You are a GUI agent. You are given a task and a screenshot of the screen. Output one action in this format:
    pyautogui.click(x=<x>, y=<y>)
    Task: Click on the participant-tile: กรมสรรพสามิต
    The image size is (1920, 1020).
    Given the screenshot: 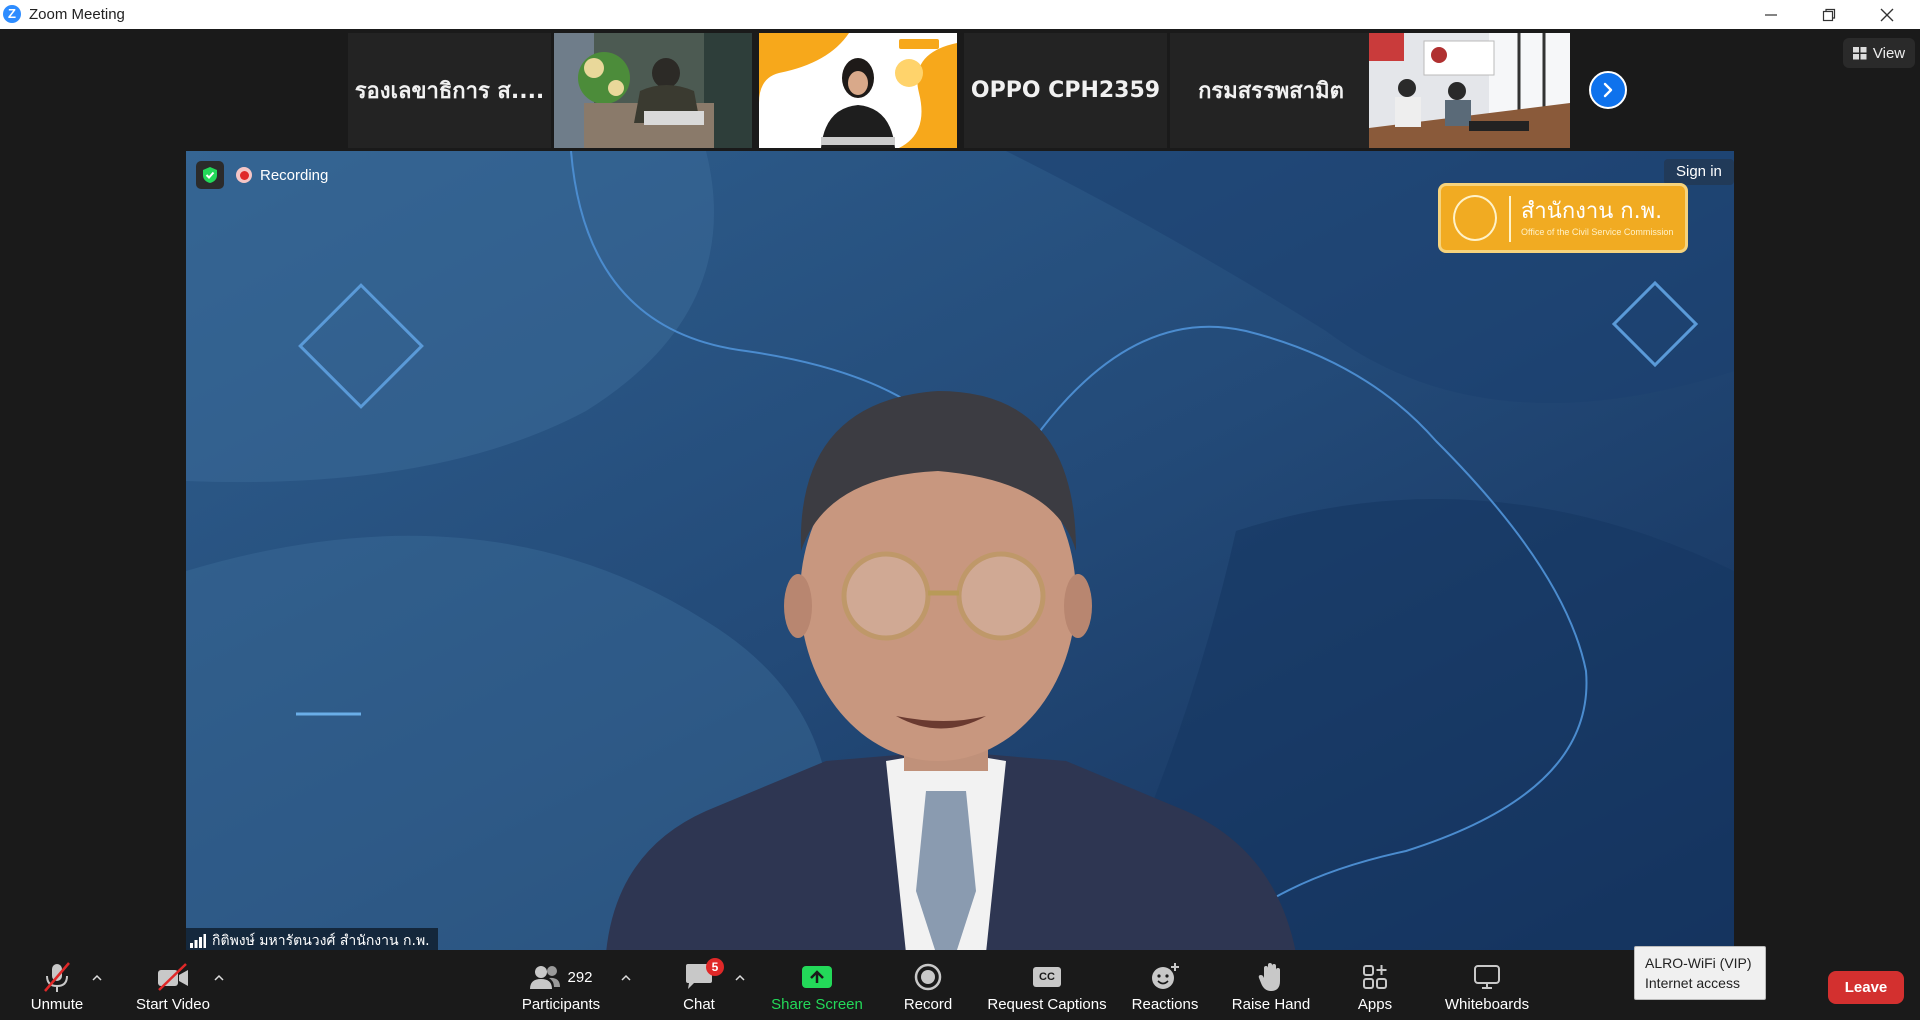 What is the action you would take?
    pyautogui.click(x=1271, y=90)
    